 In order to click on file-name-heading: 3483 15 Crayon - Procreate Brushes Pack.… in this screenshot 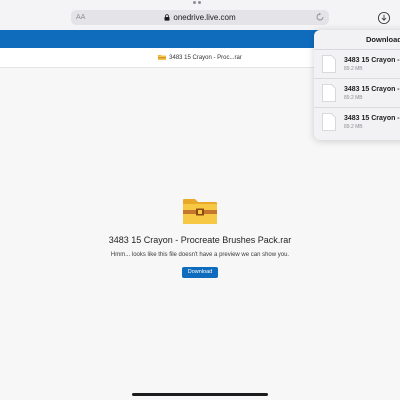, I will do `click(200, 240)`.